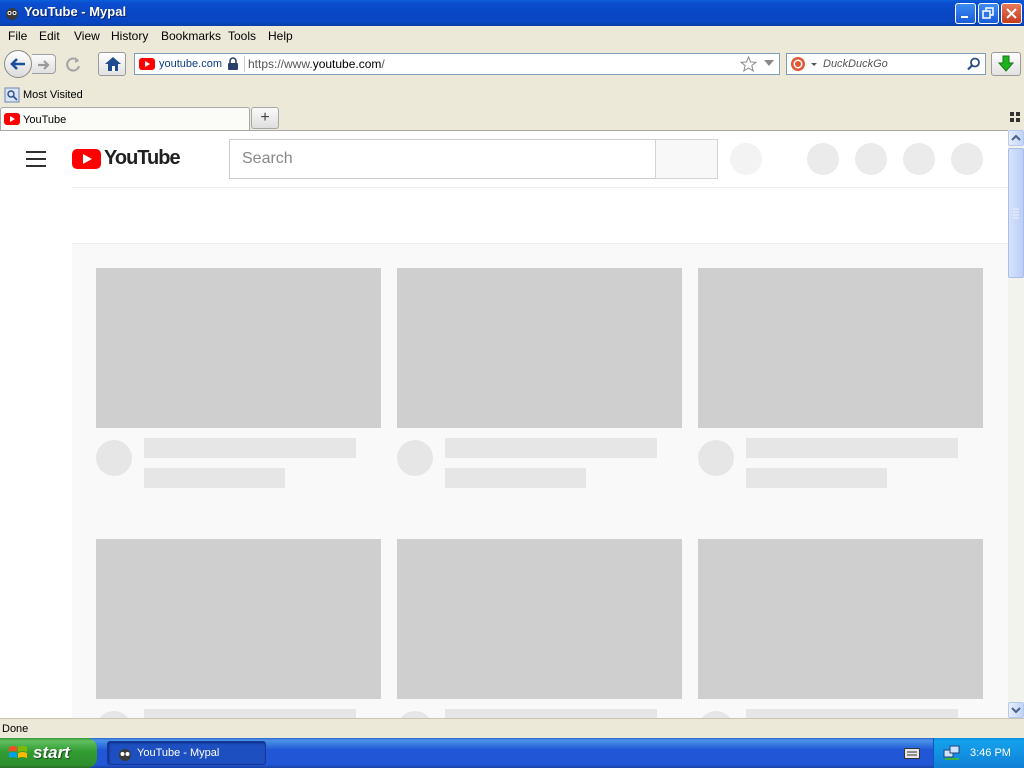 The width and height of the screenshot is (1024, 768). Describe the element at coordinates (129, 36) in the screenshot. I see `menu-history: History` at that location.